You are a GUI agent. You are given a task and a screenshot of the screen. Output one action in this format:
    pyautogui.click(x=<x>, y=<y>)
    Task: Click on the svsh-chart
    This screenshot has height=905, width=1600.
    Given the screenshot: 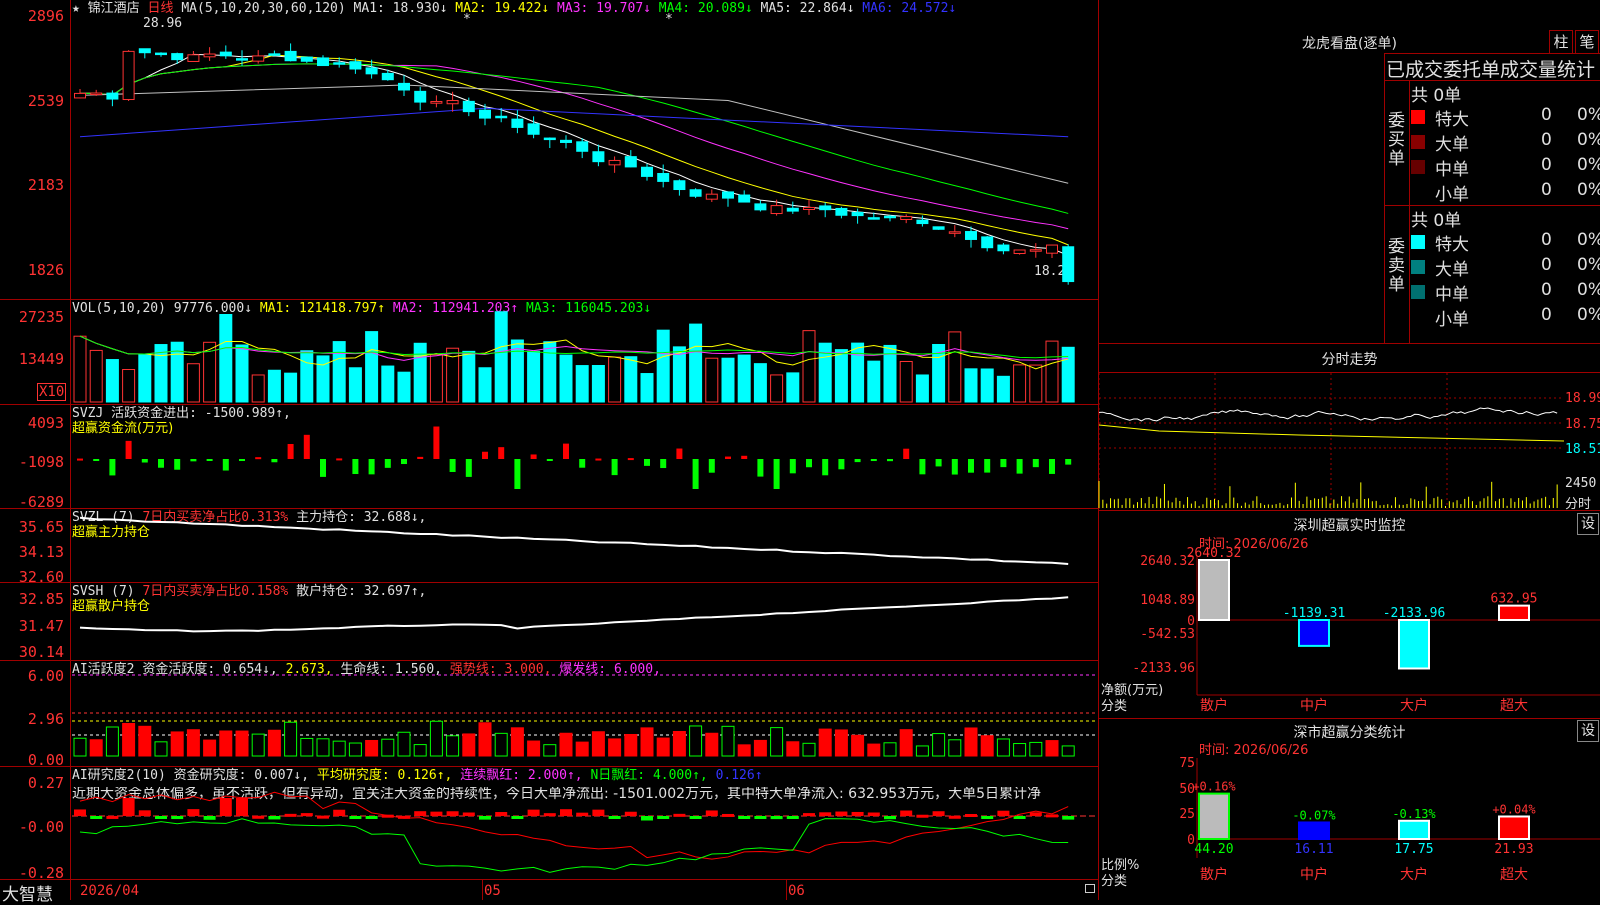 What is the action you would take?
    pyautogui.click(x=549, y=621)
    